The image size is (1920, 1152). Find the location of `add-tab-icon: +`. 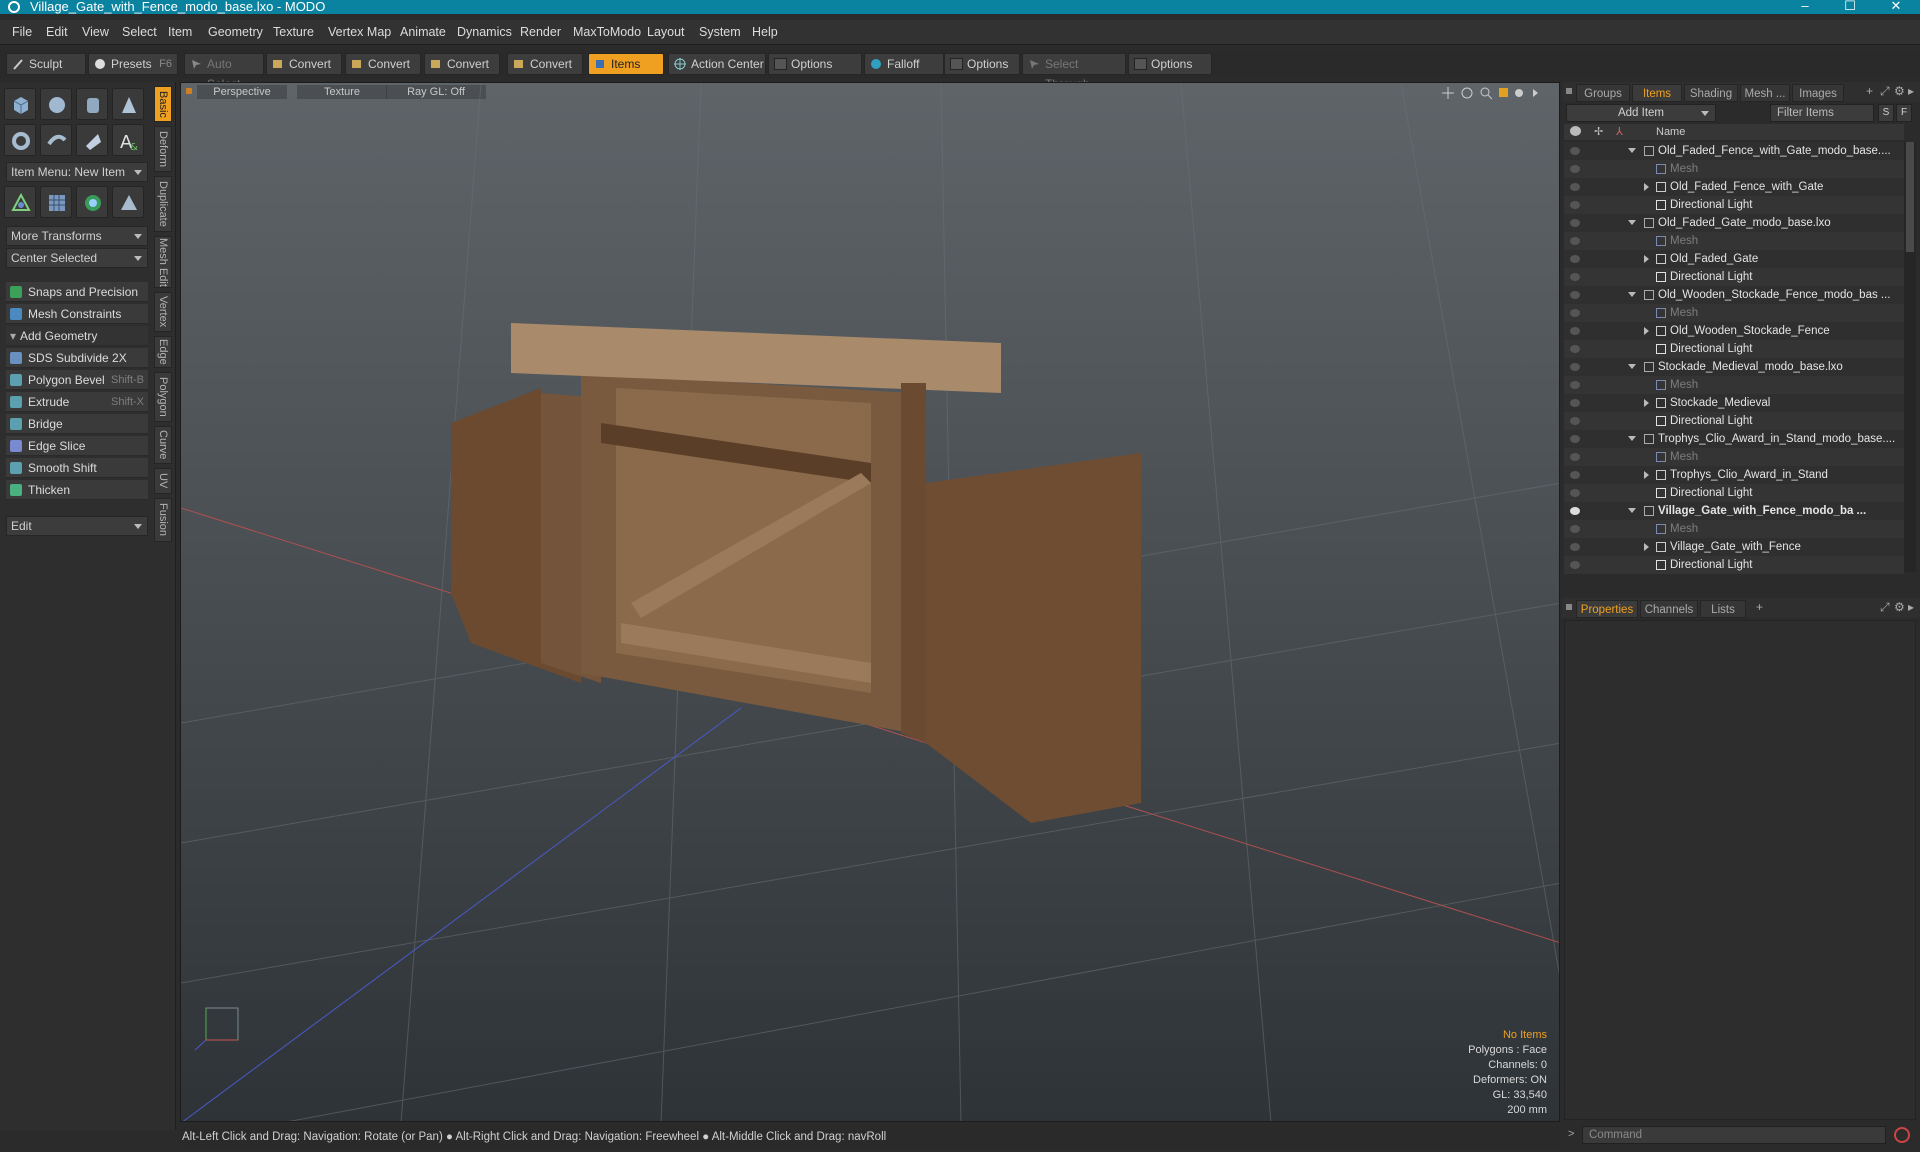

add-tab-icon: + is located at coordinates (1869, 91).